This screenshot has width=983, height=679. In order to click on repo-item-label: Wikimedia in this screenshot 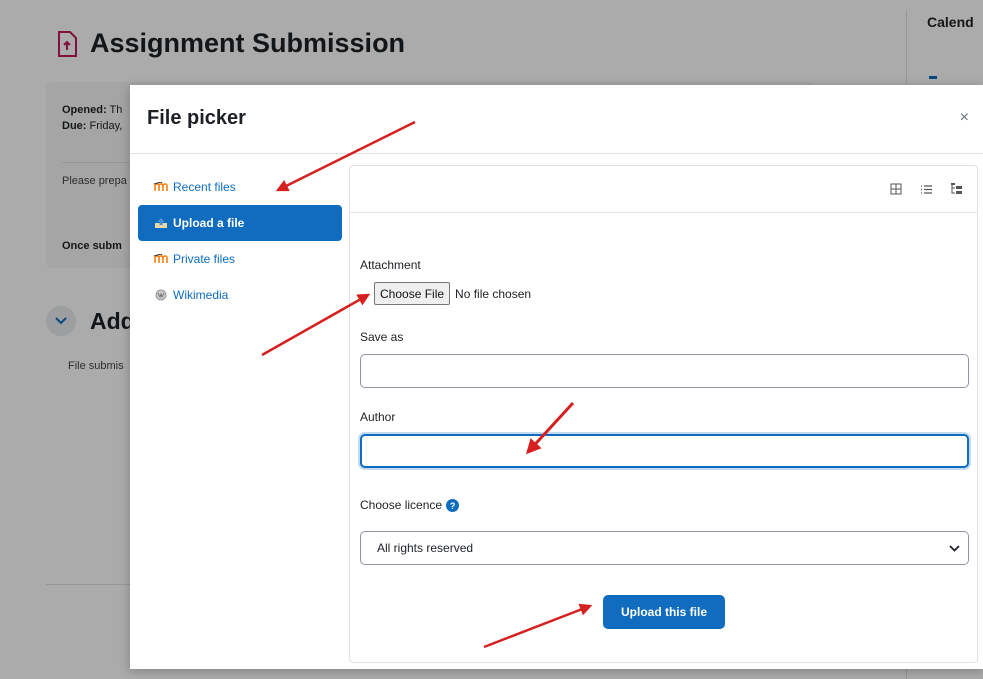, I will do `click(201, 295)`.